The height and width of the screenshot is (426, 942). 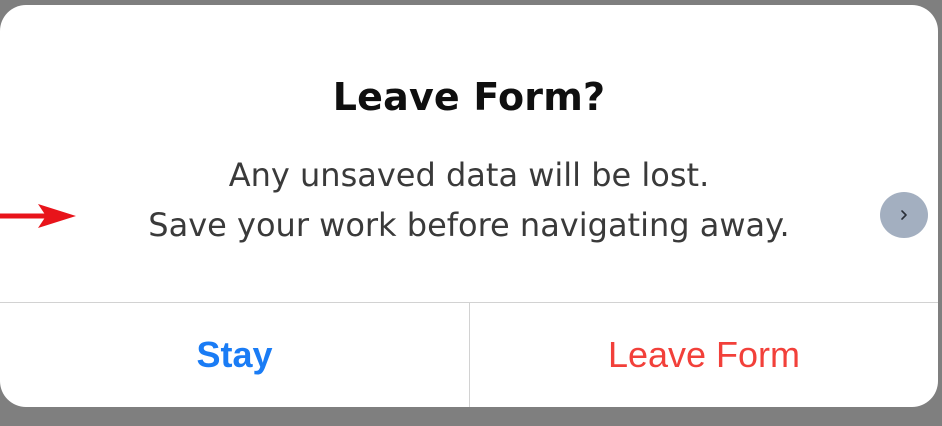 What do you see at coordinates (234, 355) in the screenshot?
I see `stay-button: Stay` at bounding box center [234, 355].